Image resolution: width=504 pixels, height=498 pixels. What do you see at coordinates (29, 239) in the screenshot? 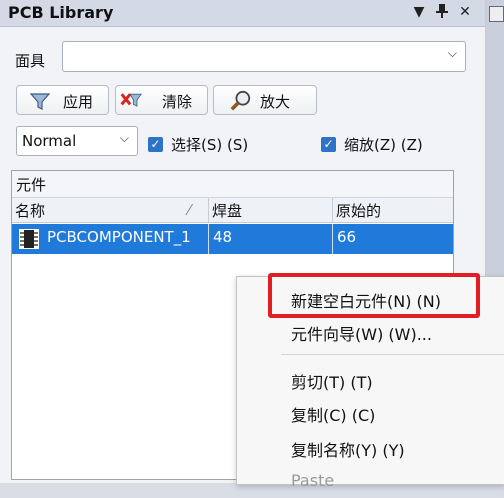
I see `component-chip-icon` at bounding box center [29, 239].